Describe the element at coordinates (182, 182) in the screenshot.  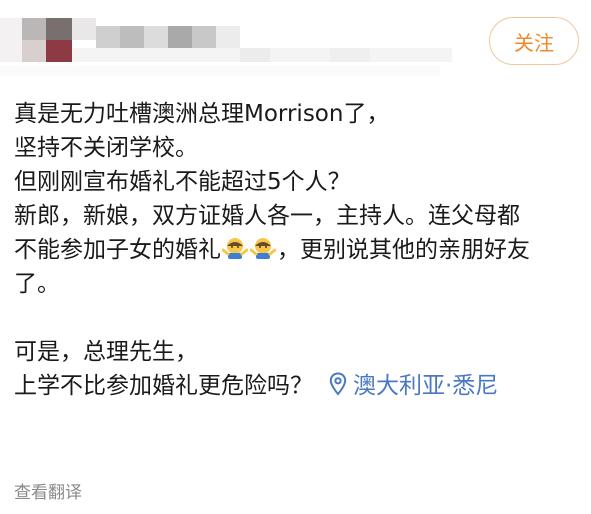
I see `post-text-line: 但刚刚宣布婚礼不能超过5个人？` at that location.